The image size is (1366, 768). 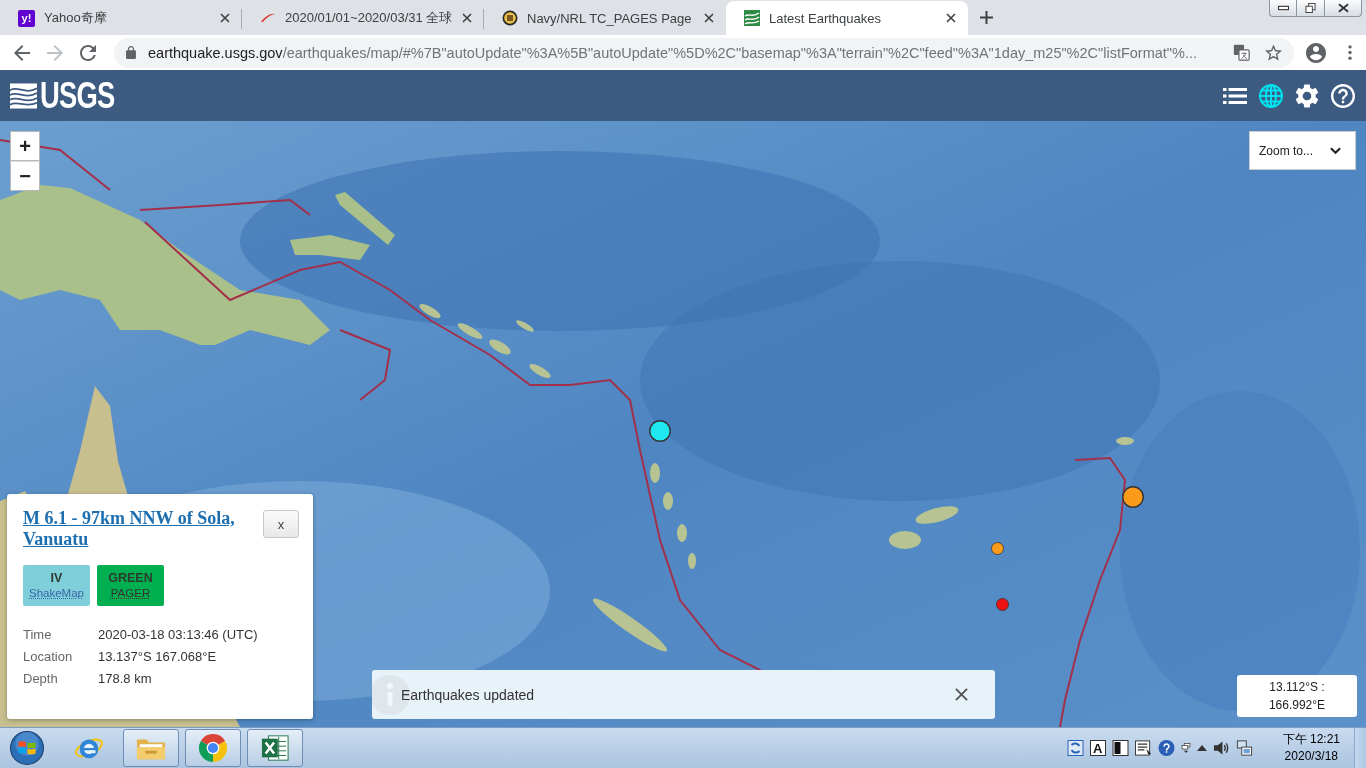 I want to click on translate-icon, so click(x=1241, y=52).